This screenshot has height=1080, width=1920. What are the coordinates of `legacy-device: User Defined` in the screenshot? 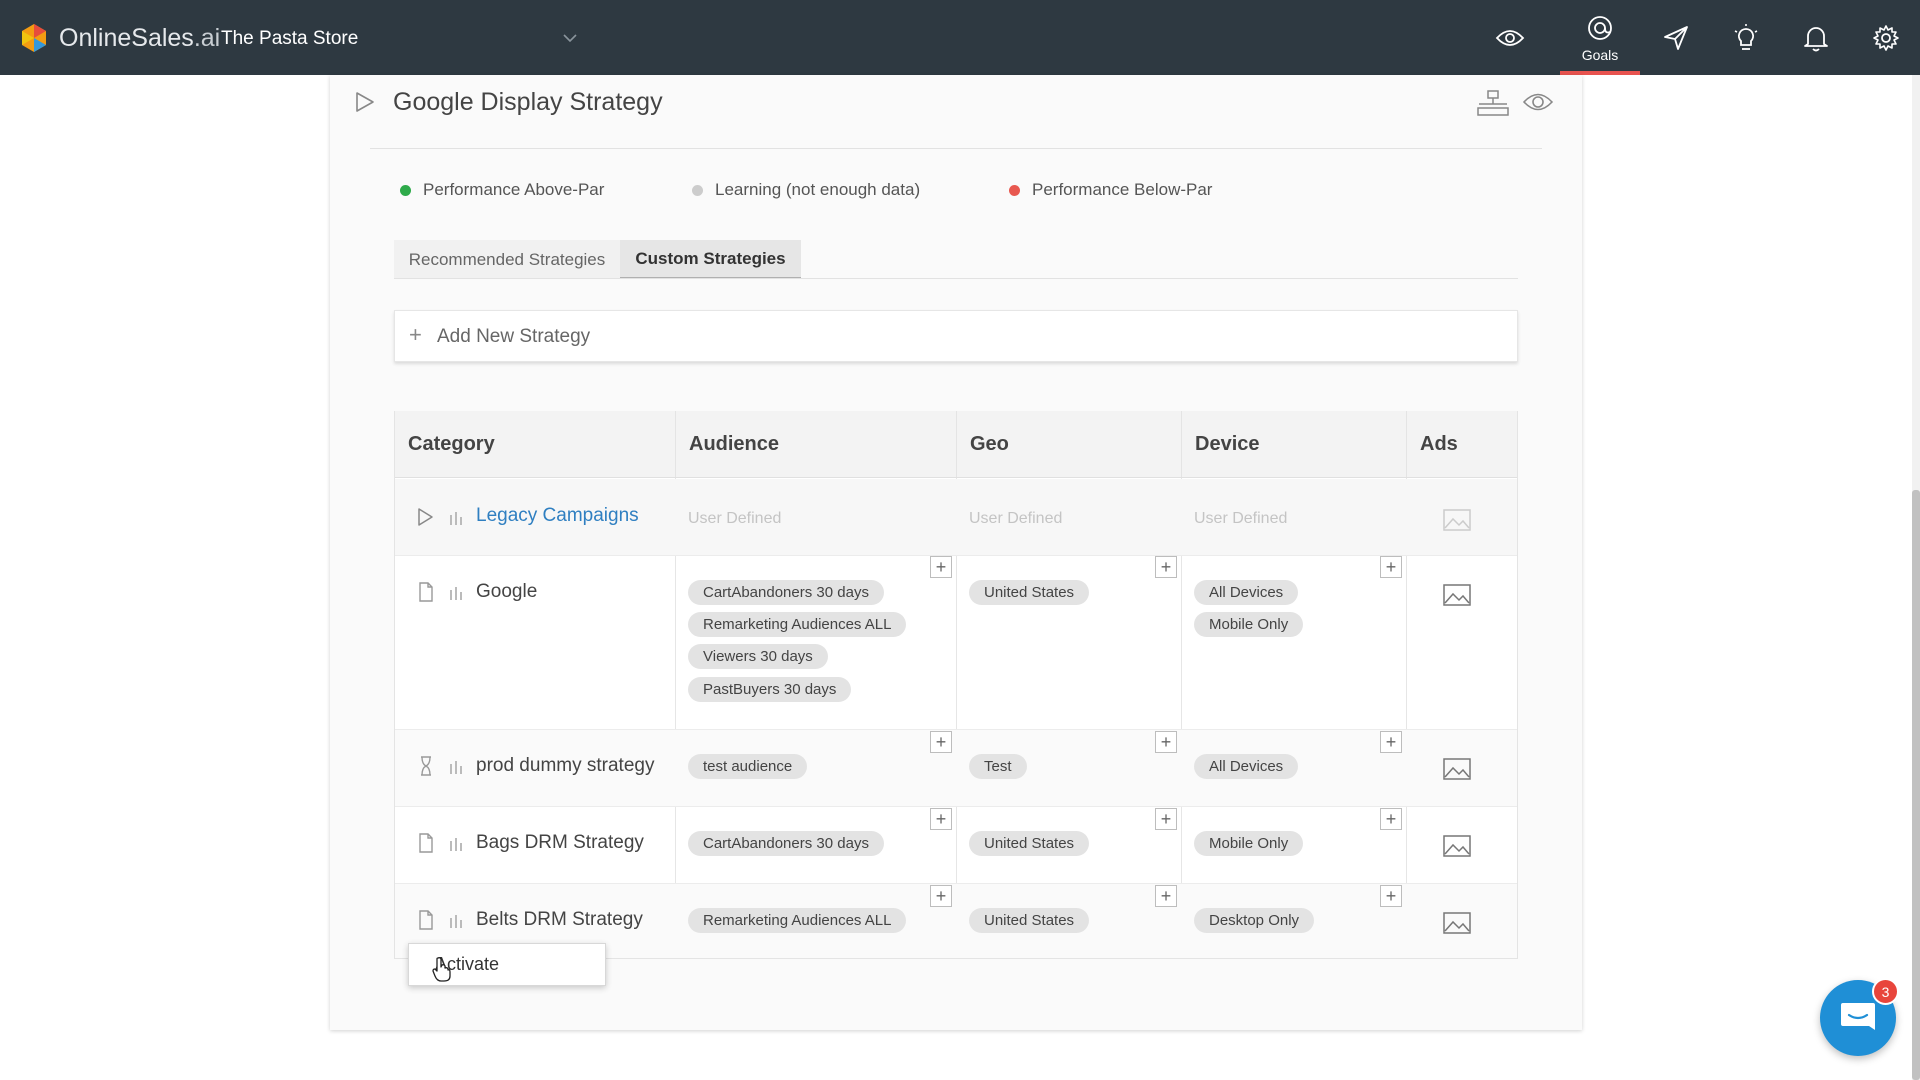 It's located at (1241, 518).